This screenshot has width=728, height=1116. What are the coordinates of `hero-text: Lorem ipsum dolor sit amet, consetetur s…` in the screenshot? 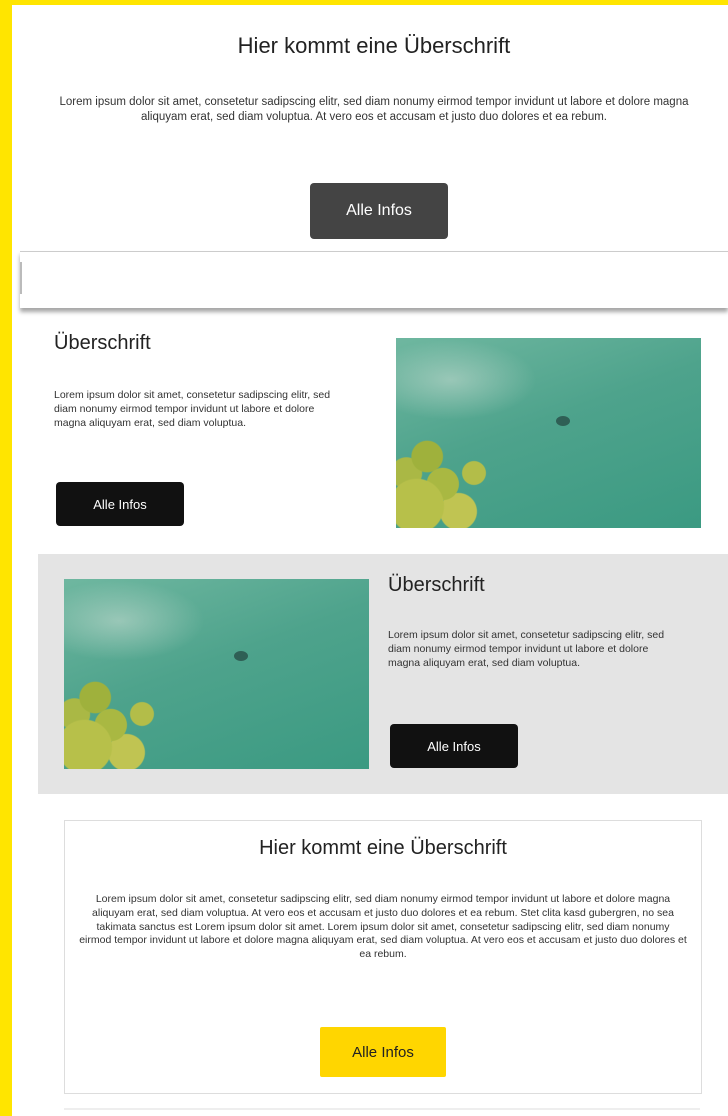 It's located at (374, 109).